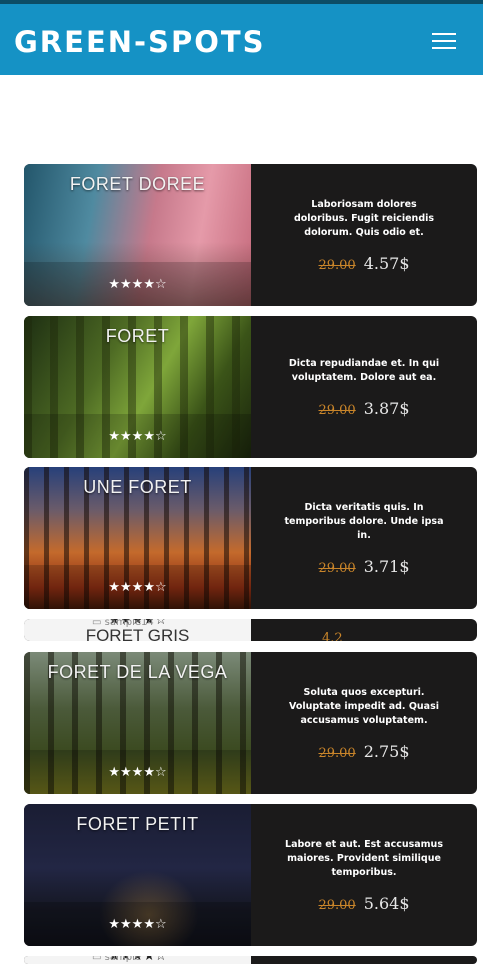 The width and height of the screenshot is (483, 964). What do you see at coordinates (137, 184) in the screenshot?
I see `product-title: FORET DOREE` at bounding box center [137, 184].